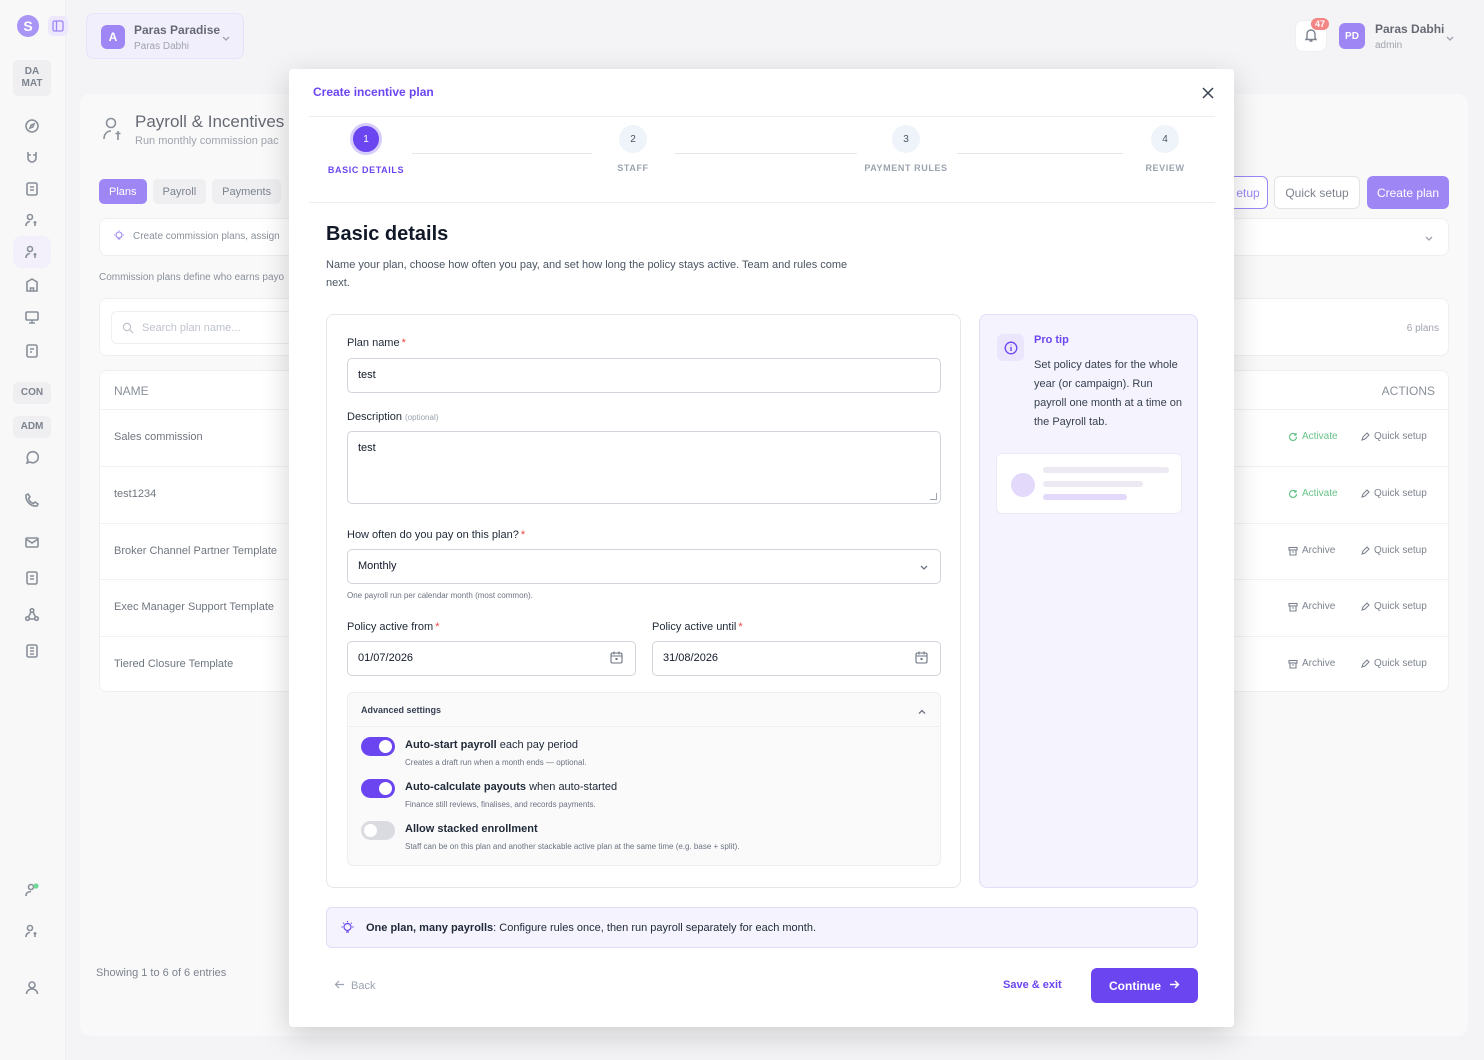  What do you see at coordinates (492, 745) in the screenshot?
I see `auto-start-title: Auto-start payroll each pay period` at bounding box center [492, 745].